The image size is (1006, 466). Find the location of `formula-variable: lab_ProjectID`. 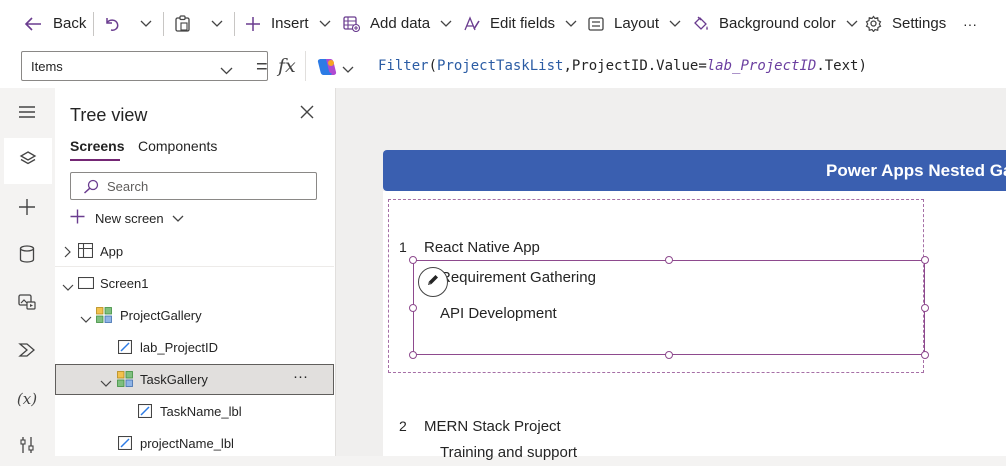

formula-variable: lab_ProjectID is located at coordinates (761, 66).